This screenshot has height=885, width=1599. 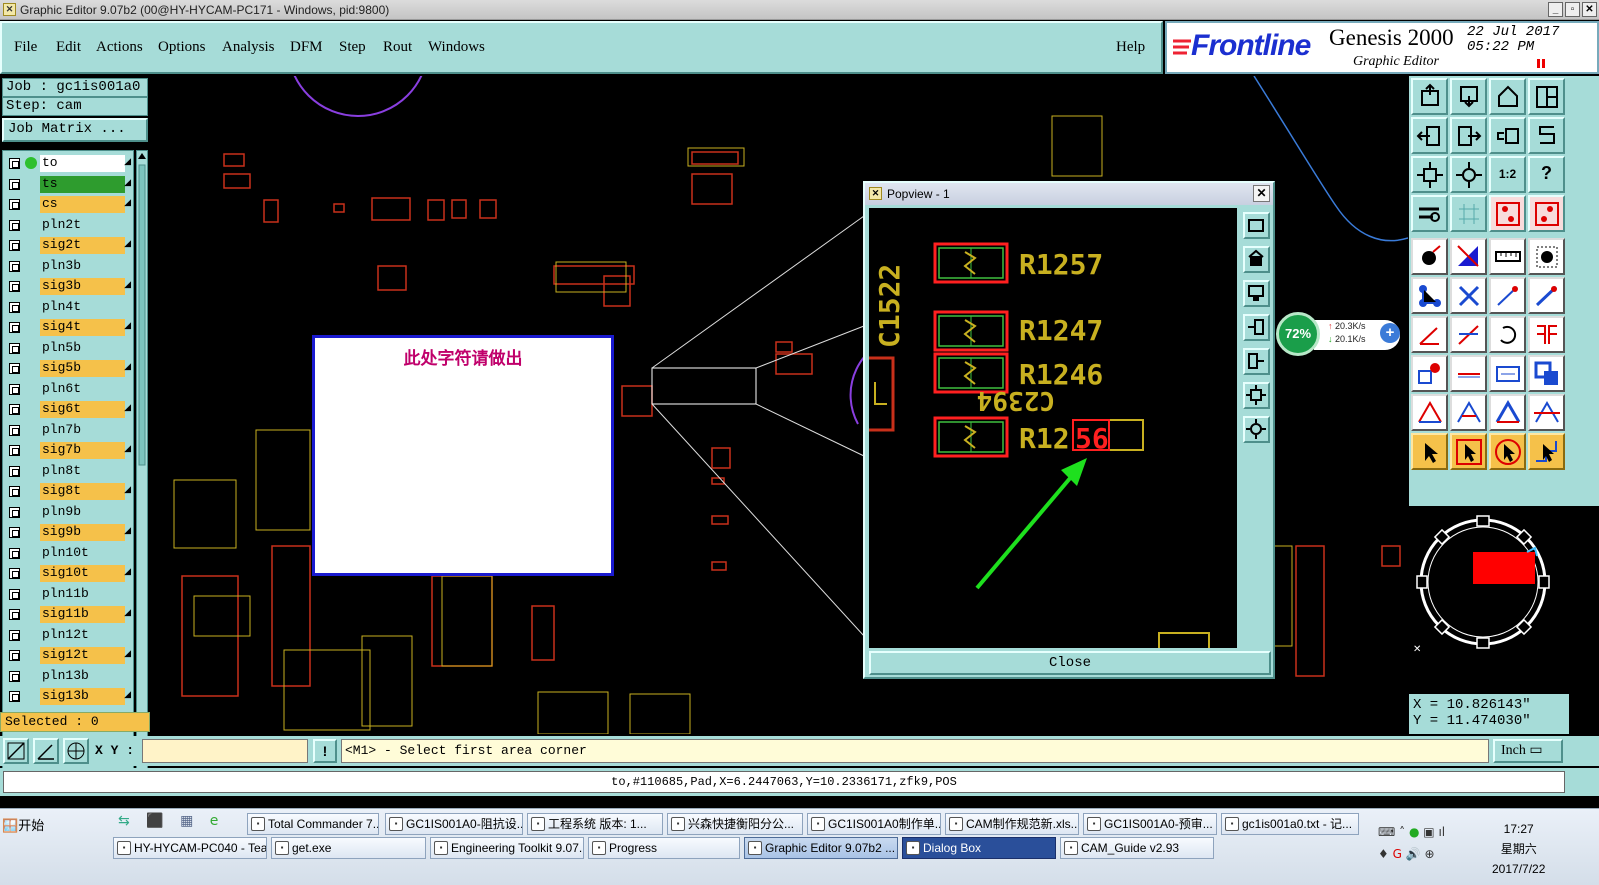 I want to click on layer-row-pln4t: pln4t, so click(x=69, y=307).